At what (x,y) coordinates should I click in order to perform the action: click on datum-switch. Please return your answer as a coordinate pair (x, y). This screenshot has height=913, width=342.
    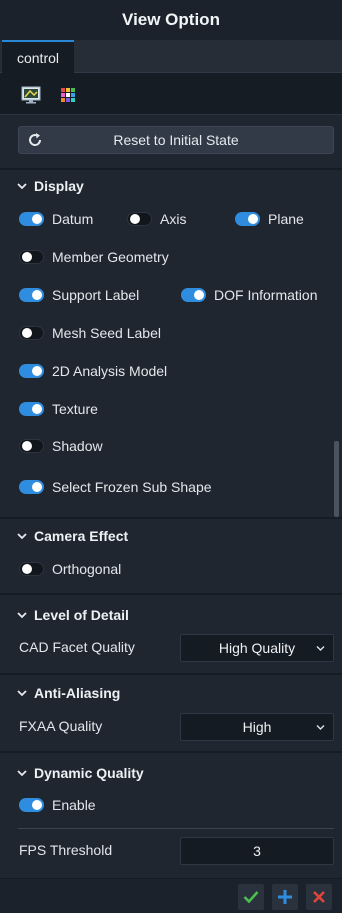
    Looking at the image, I should click on (31, 219).